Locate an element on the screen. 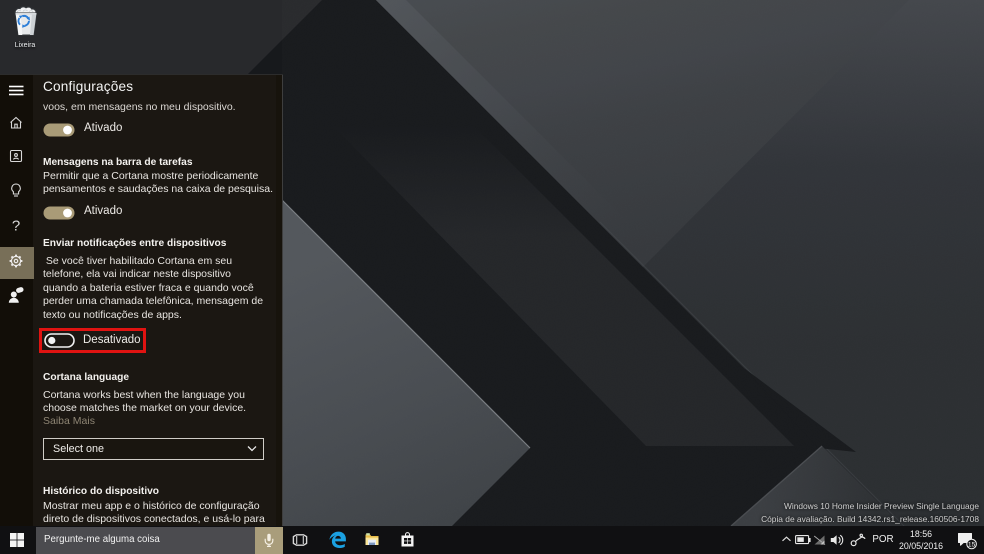 The height and width of the screenshot is (554, 984). svg-text: 15 is located at coordinates (971, 544).